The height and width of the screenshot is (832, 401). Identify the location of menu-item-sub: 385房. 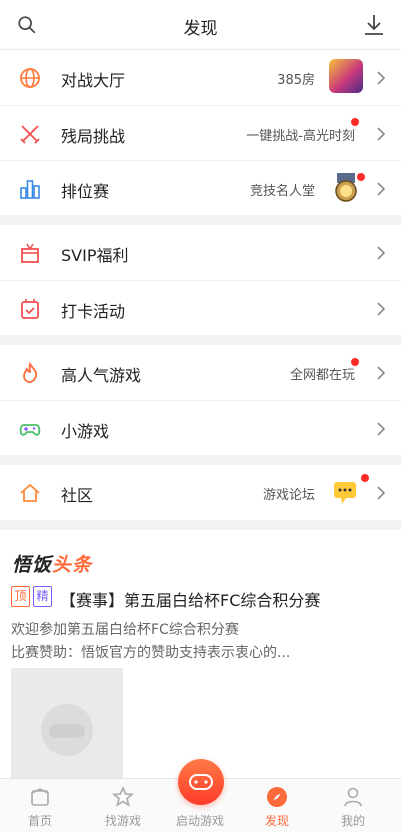
(296, 80).